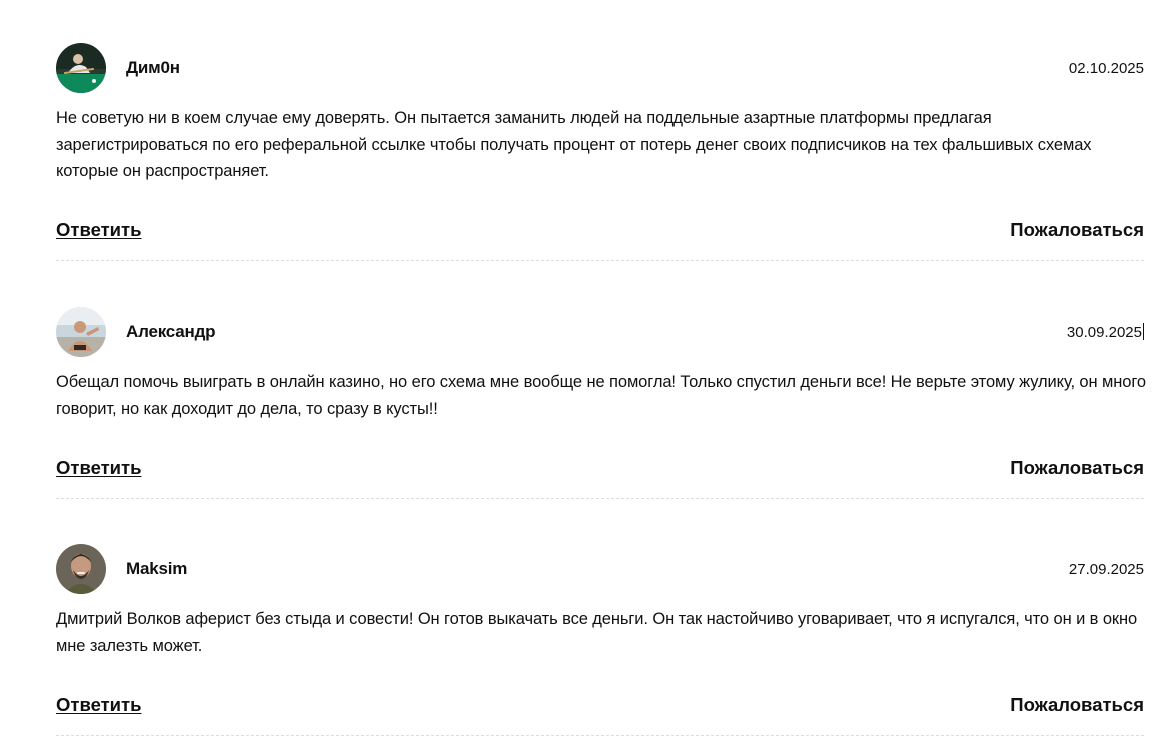 This screenshot has height=744, width=1161. I want to click on comment-date: 02.10.2025, so click(1106, 68).